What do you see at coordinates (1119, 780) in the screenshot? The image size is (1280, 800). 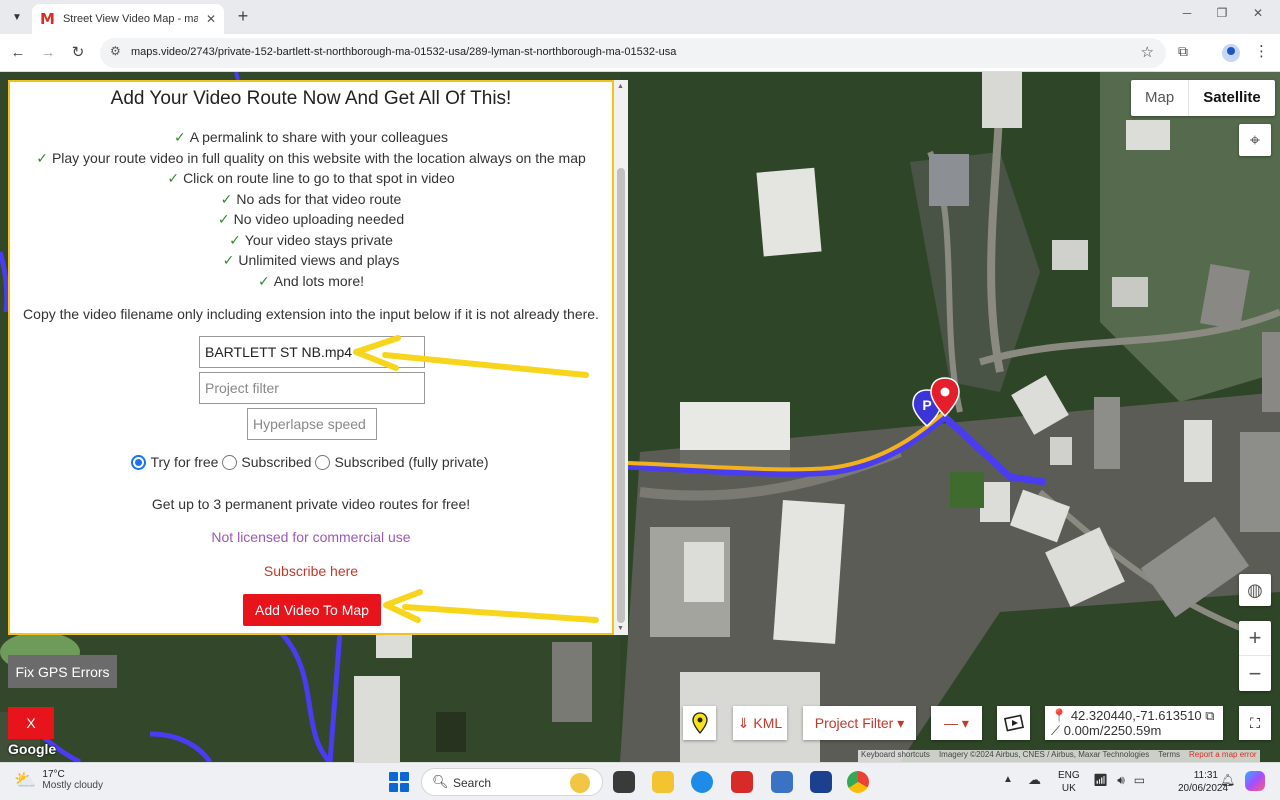 I see `system-tray: 📶︎ 🔊︎ ▭` at bounding box center [1119, 780].